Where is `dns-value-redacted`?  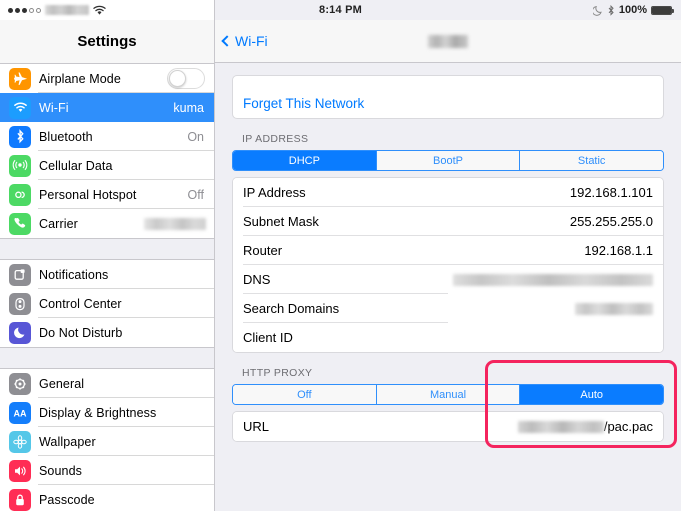 dns-value-redacted is located at coordinates (553, 279).